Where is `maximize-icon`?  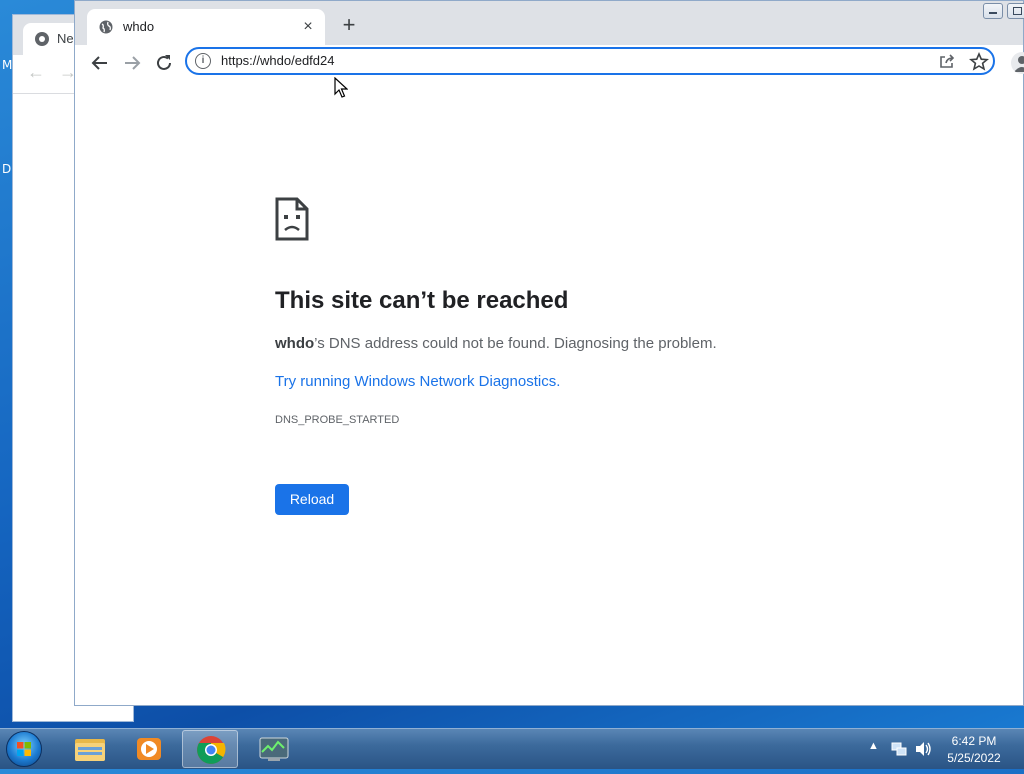
maximize-icon is located at coordinates (1017, 11).